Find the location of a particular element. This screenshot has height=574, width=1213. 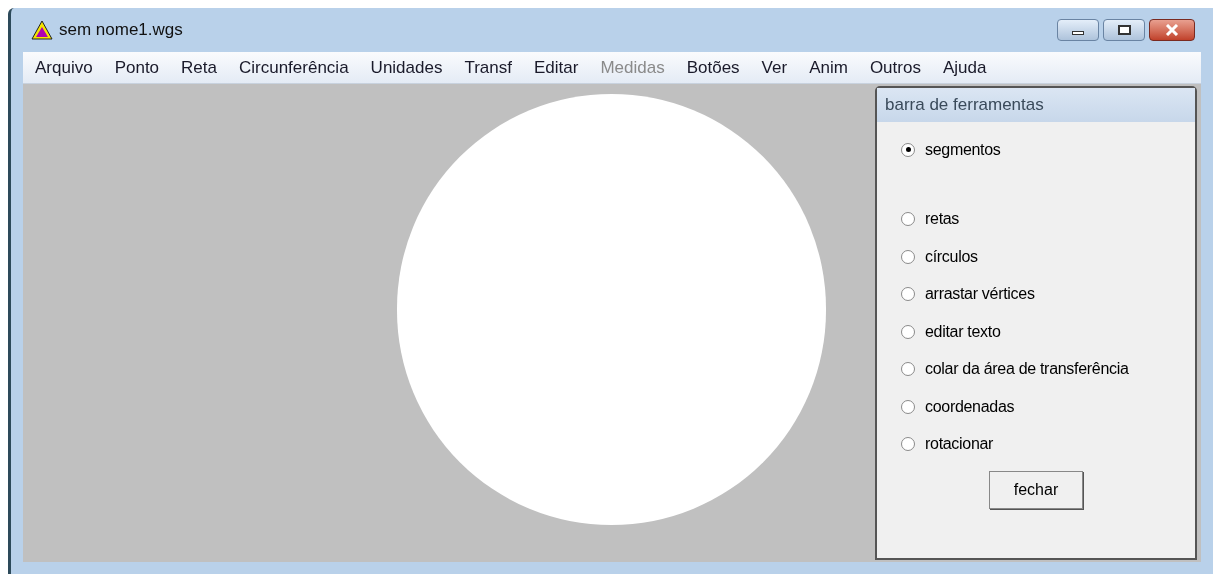

menu-item: Reta is located at coordinates (199, 67).